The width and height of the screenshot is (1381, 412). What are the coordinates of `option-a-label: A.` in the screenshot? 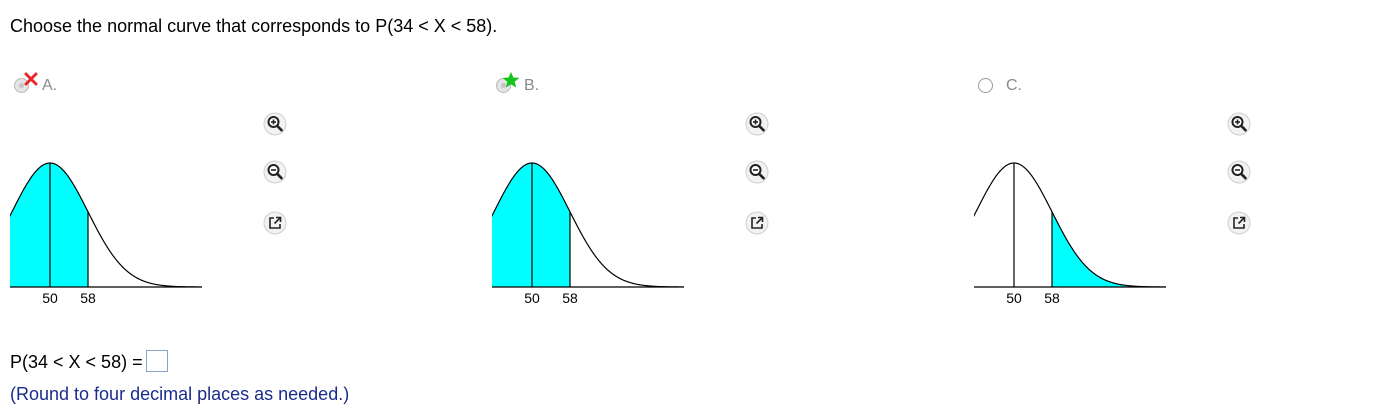 It's located at (50, 85).